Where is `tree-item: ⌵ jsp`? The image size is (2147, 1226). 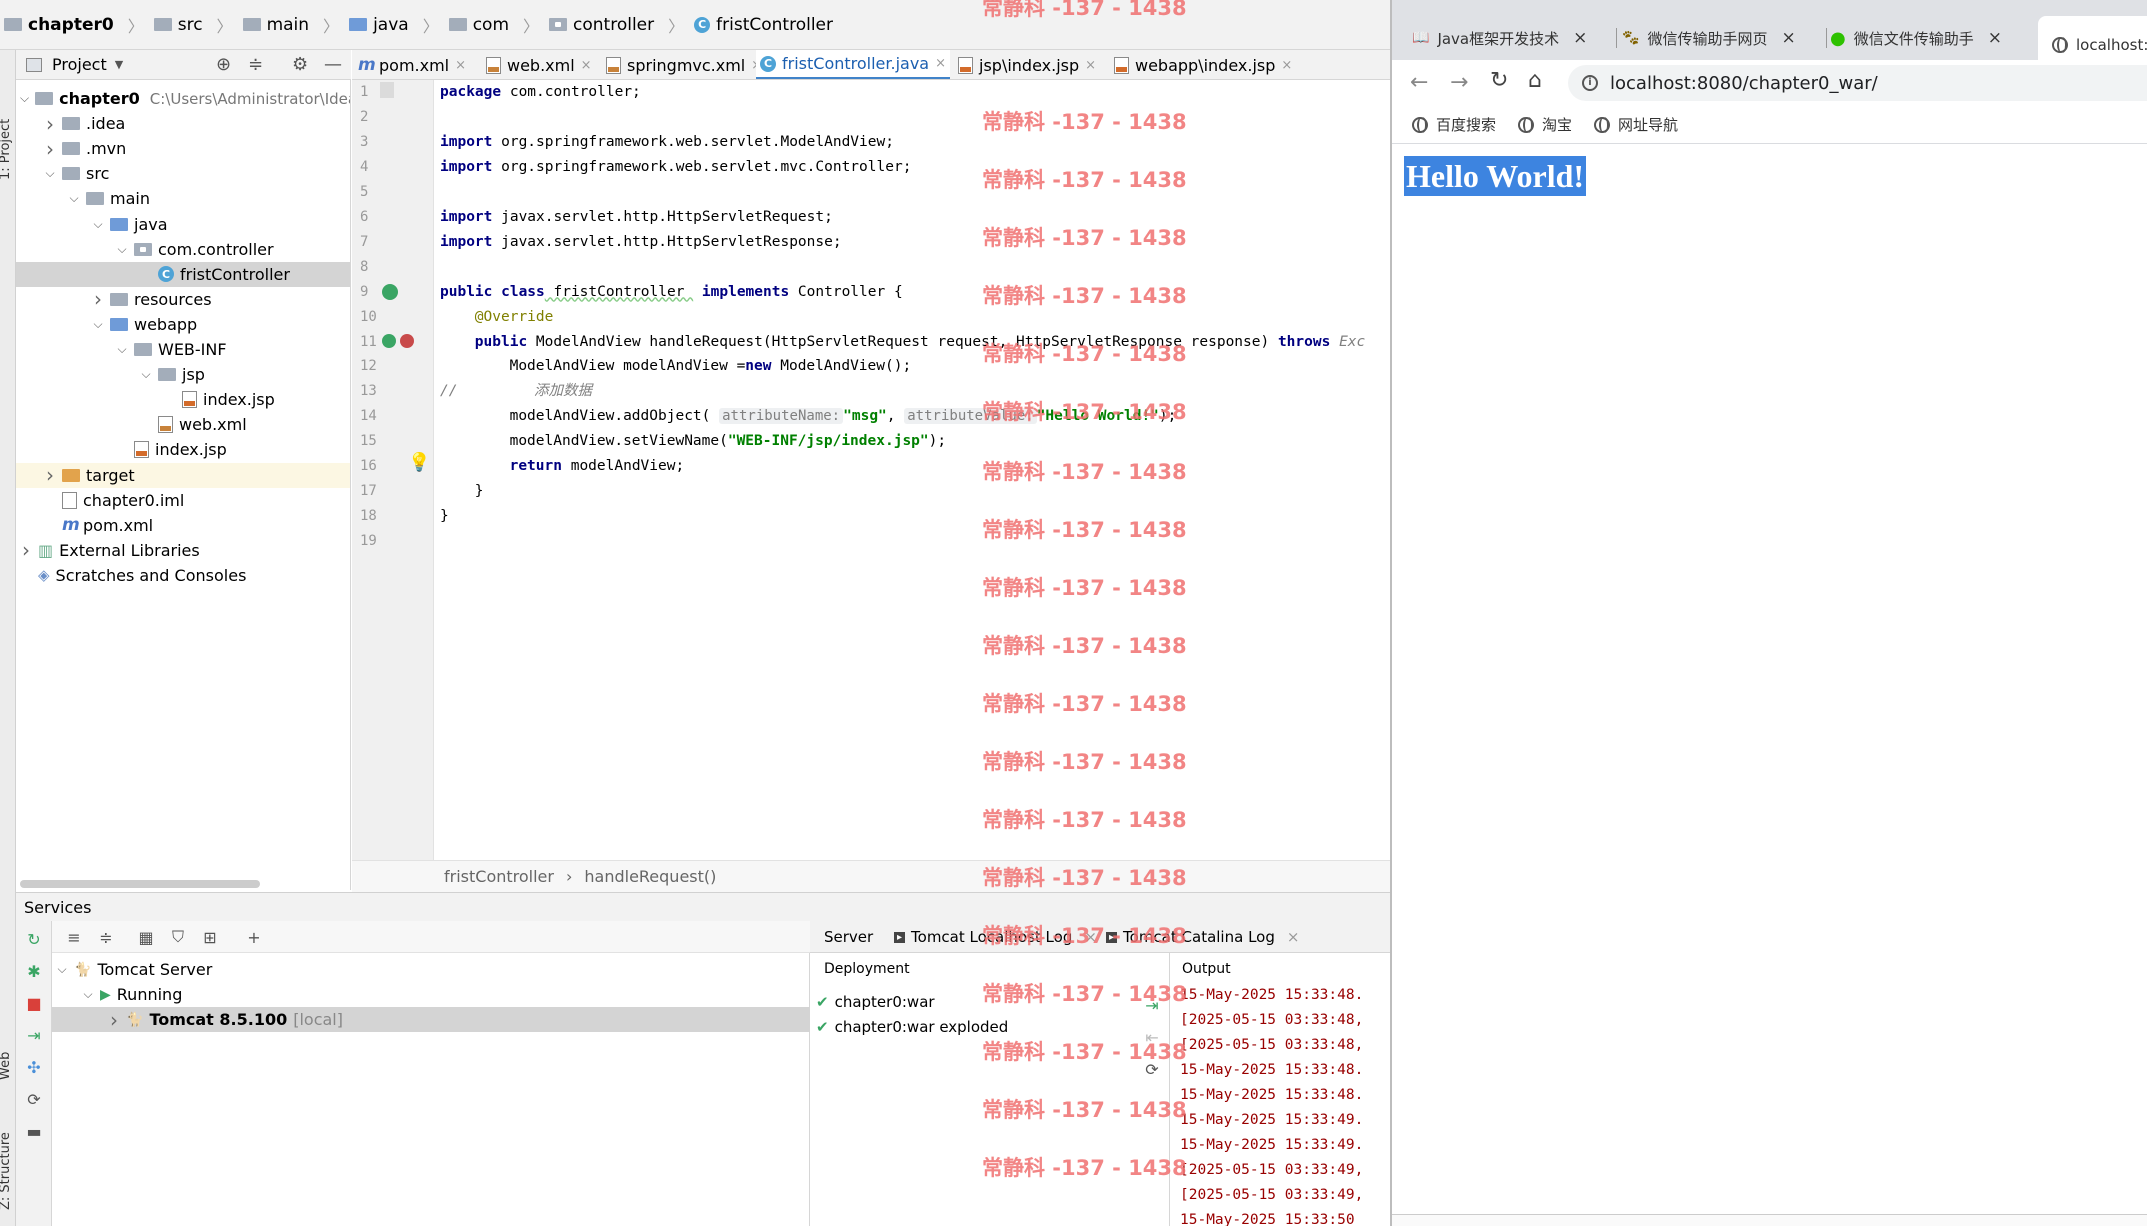
tree-item: ⌵ jsp is located at coordinates (183, 374).